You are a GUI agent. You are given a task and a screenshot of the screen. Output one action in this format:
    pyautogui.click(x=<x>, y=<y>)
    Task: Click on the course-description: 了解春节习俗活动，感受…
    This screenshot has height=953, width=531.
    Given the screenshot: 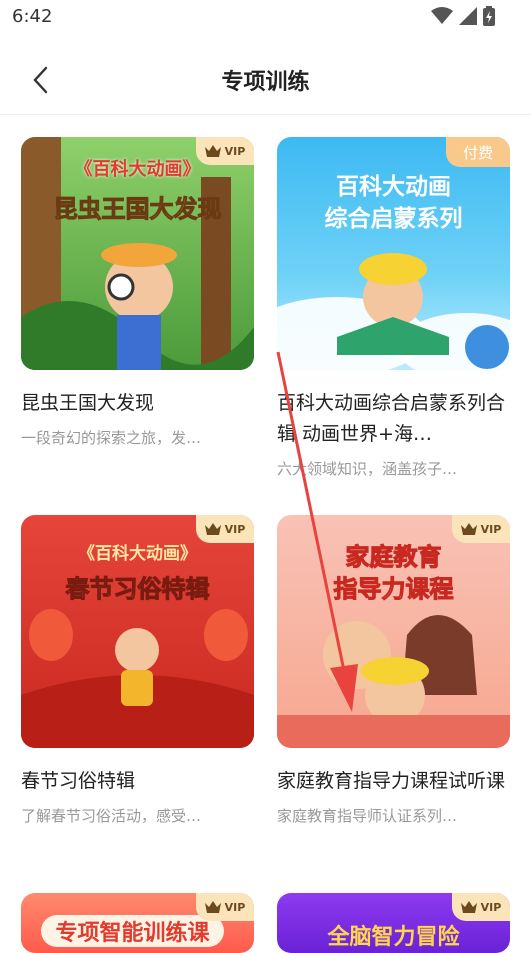 What is the action you would take?
    pyautogui.click(x=111, y=816)
    